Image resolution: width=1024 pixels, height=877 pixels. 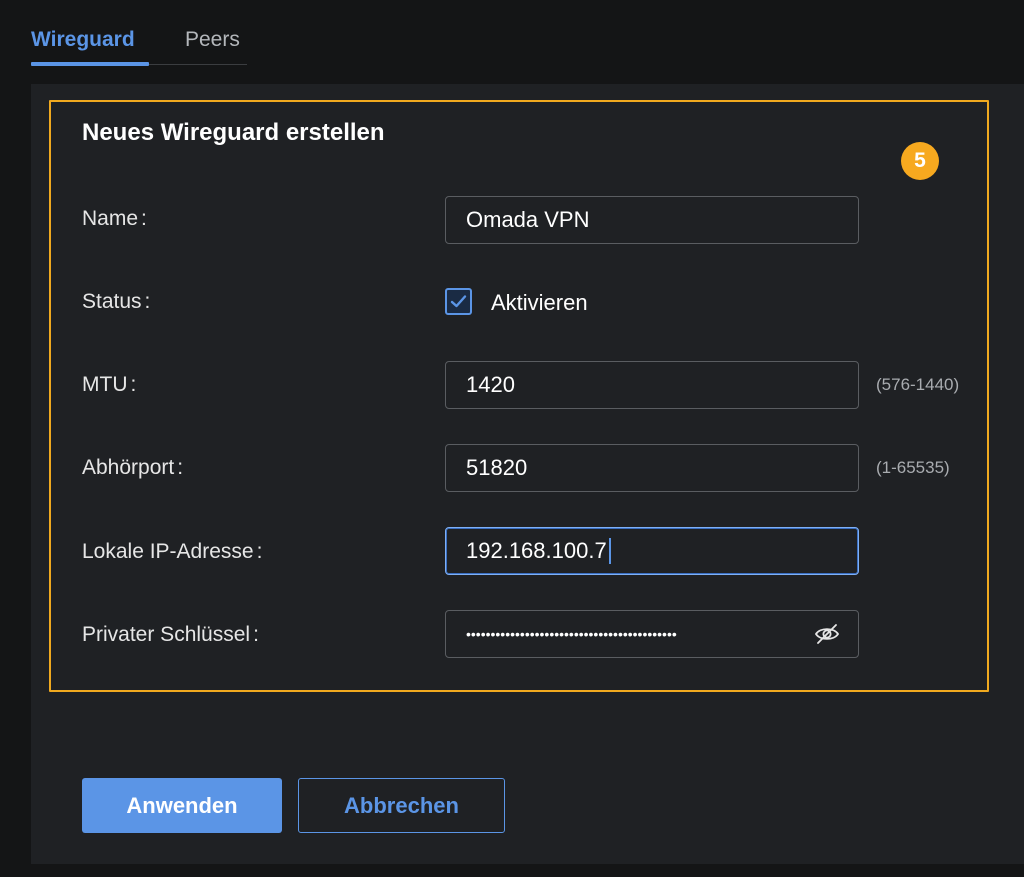 What do you see at coordinates (172, 551) in the screenshot?
I see `local-ip-label: Lokale IP-Adresse:` at bounding box center [172, 551].